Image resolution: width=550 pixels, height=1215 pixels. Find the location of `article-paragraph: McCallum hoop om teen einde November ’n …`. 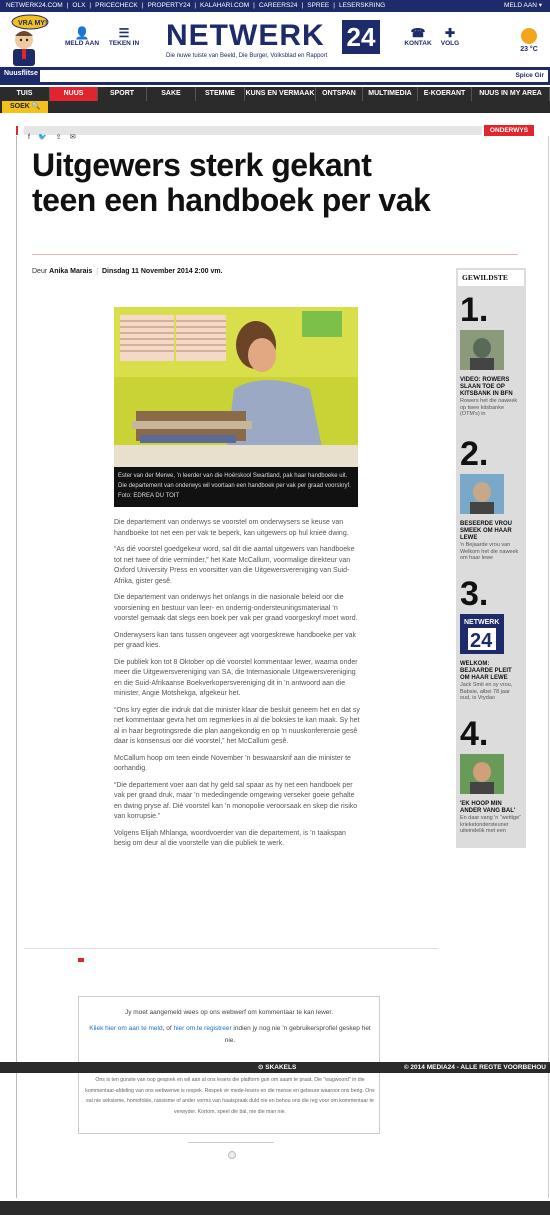

article-paragraph: McCallum hoop om teen einde November ’n … is located at coordinates (232, 763).